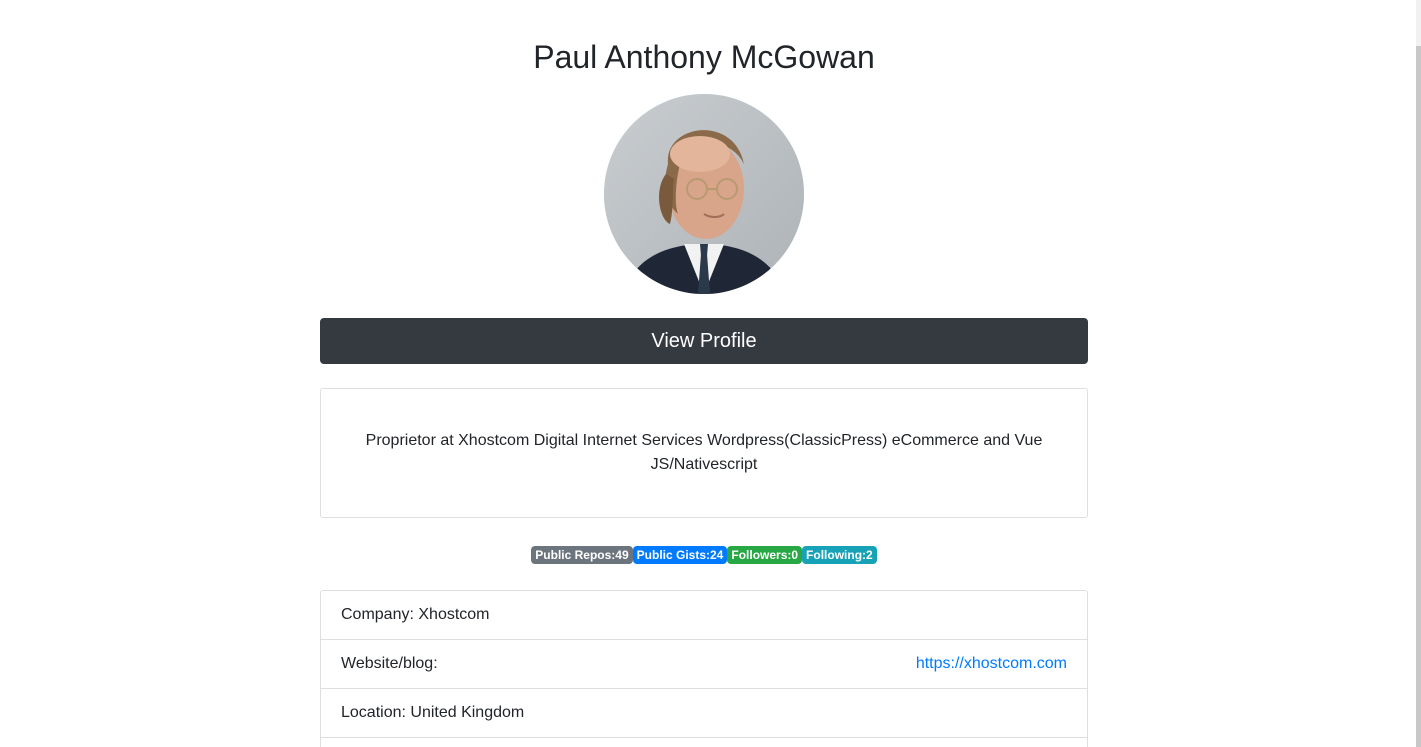  I want to click on page-scrollbar, so click(1418, 373).